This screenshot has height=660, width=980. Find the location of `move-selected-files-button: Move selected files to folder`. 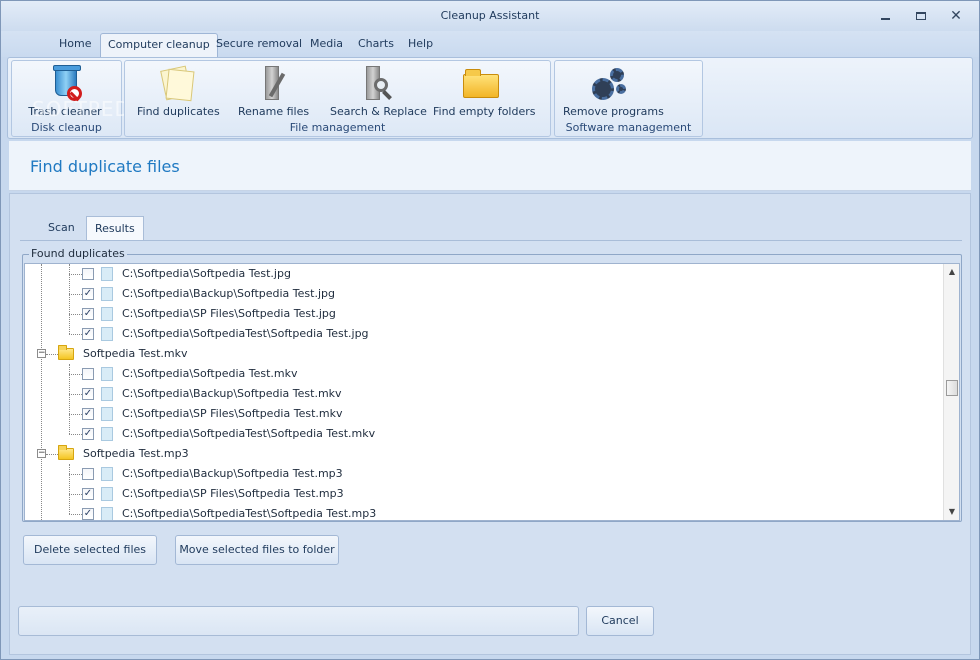

move-selected-files-button: Move selected files to folder is located at coordinates (257, 550).